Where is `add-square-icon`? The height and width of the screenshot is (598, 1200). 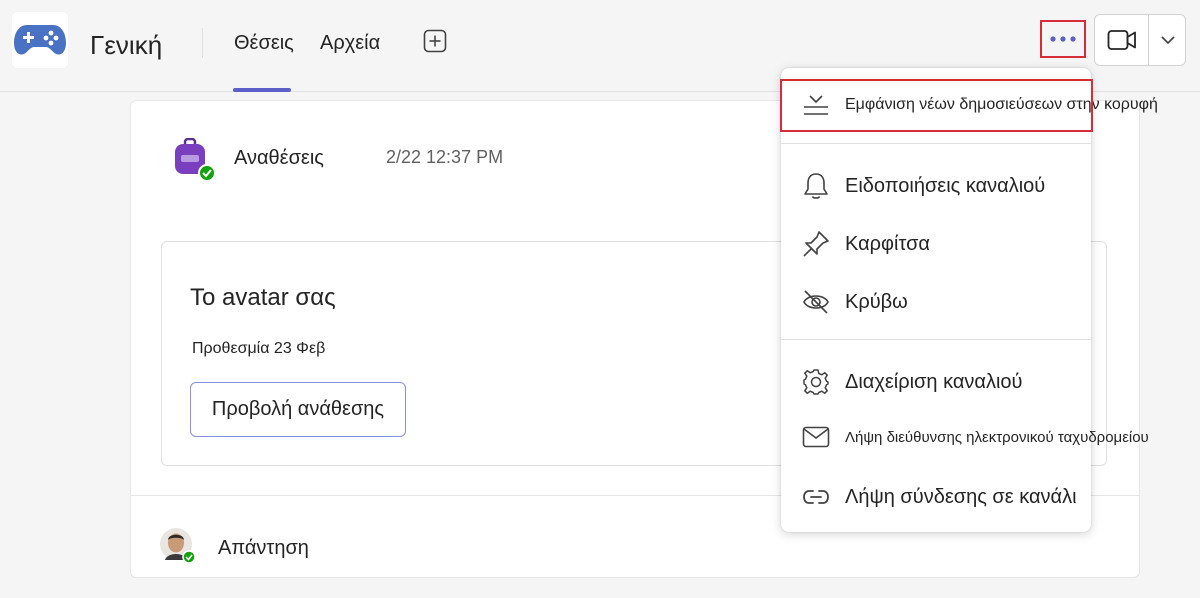 add-square-icon is located at coordinates (435, 41).